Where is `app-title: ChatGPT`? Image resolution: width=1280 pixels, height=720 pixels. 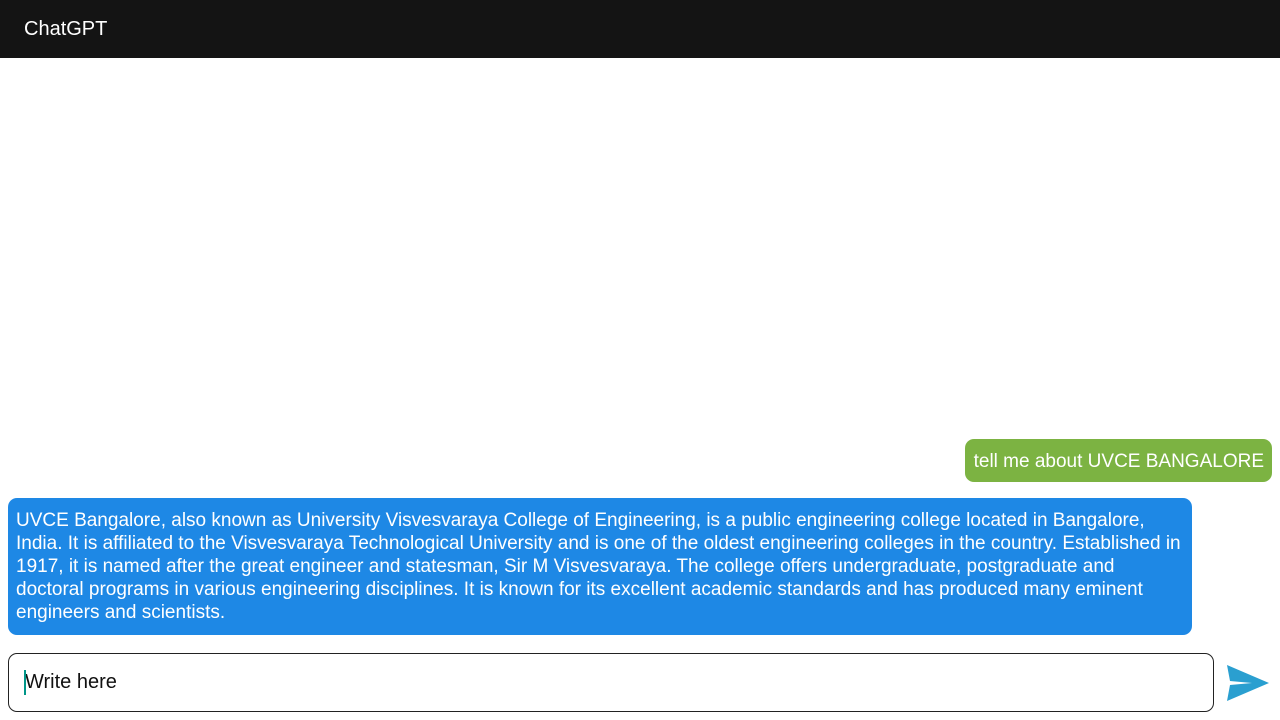 app-title: ChatGPT is located at coordinates (66, 28).